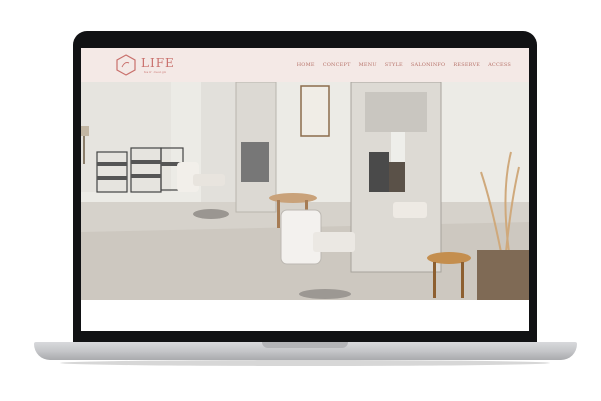 The height and width of the screenshot is (401, 601). What do you see at coordinates (394, 65) in the screenshot?
I see `nav-style: STYLE` at bounding box center [394, 65].